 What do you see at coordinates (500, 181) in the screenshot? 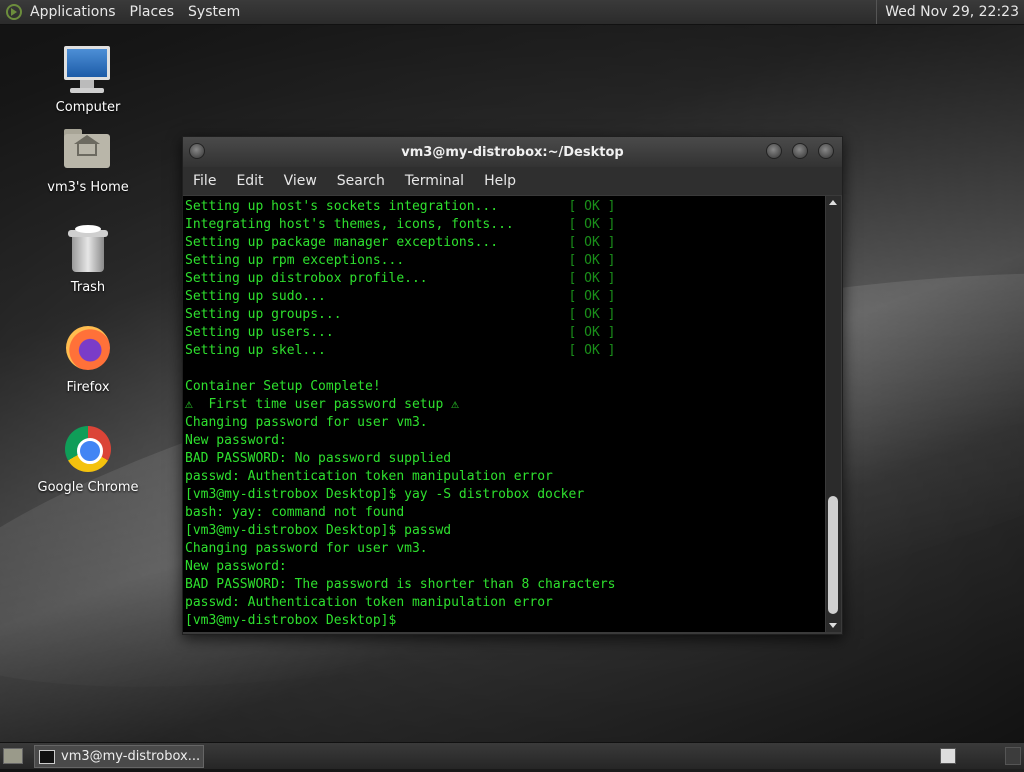
I see `menu-help: Help` at bounding box center [500, 181].